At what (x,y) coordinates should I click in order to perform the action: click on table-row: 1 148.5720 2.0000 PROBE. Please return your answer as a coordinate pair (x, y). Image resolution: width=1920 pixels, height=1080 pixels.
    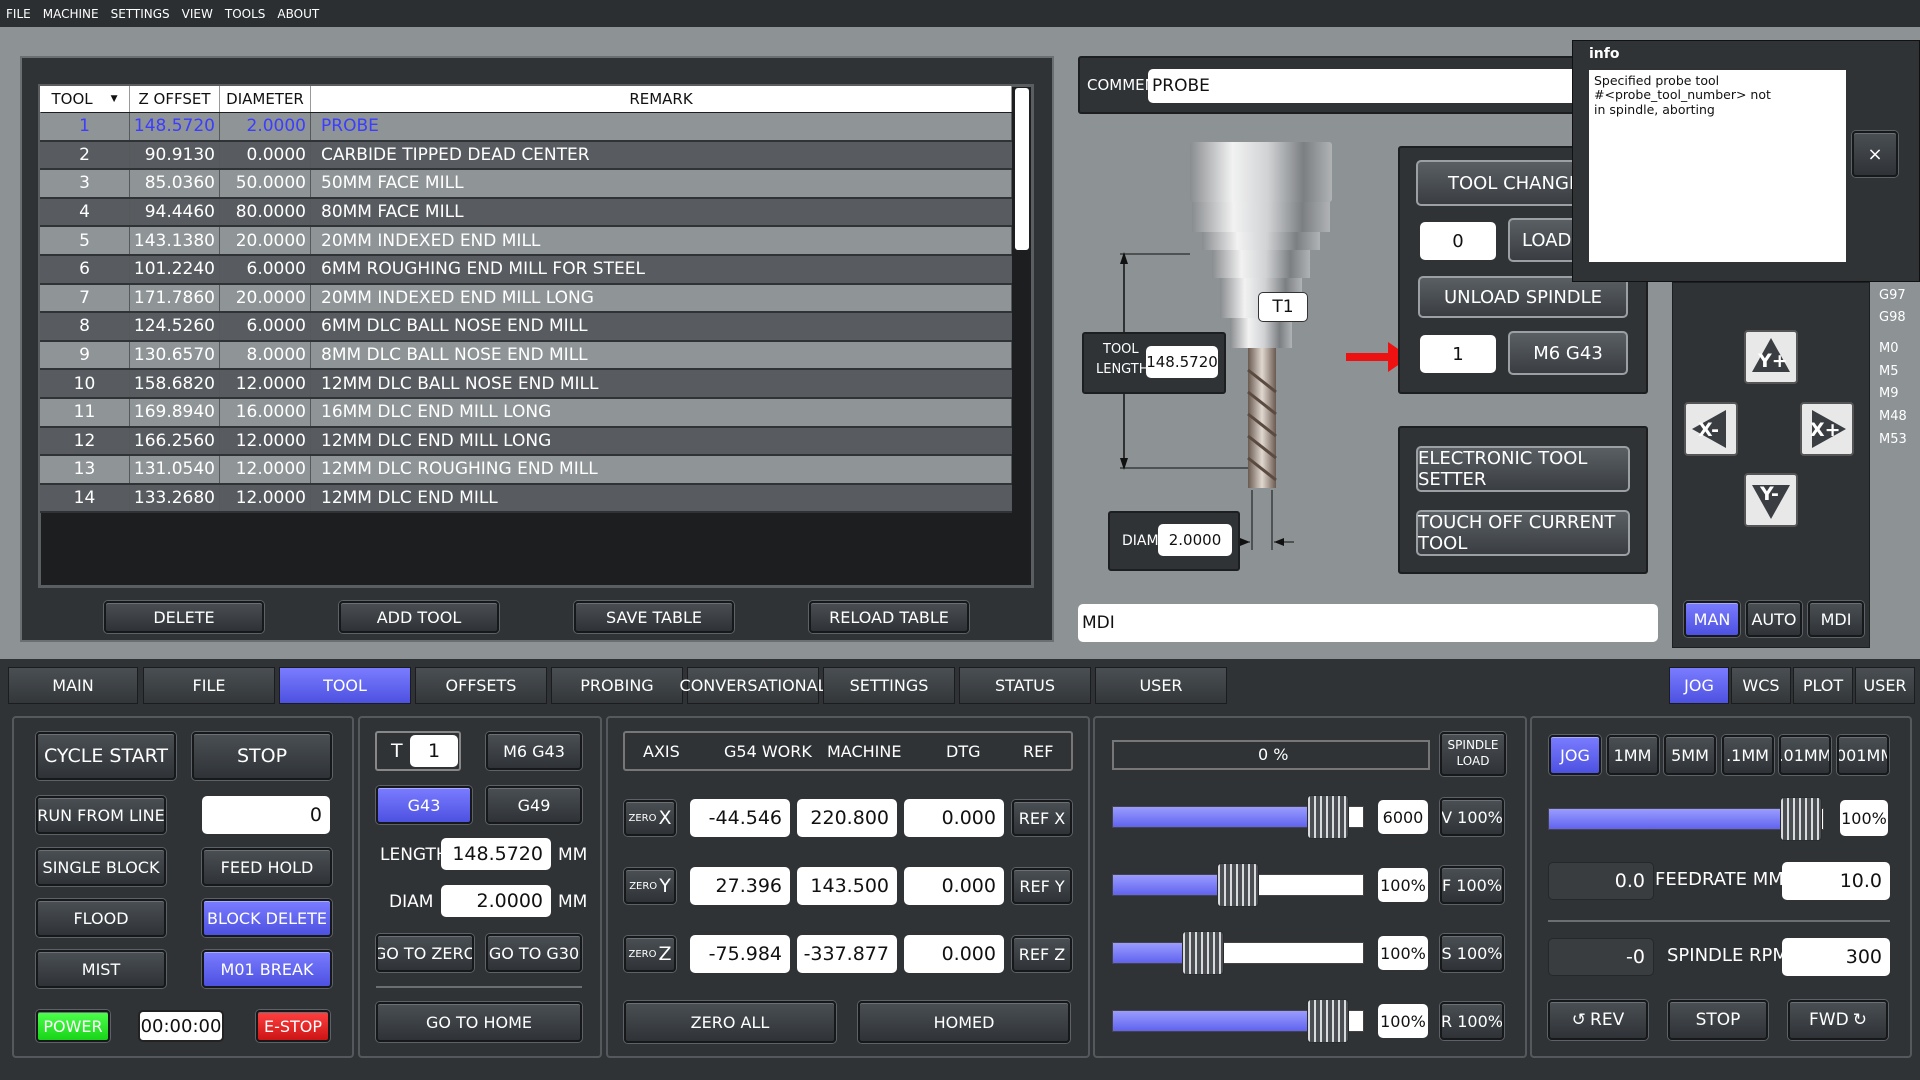
    Looking at the image, I should click on (526, 127).